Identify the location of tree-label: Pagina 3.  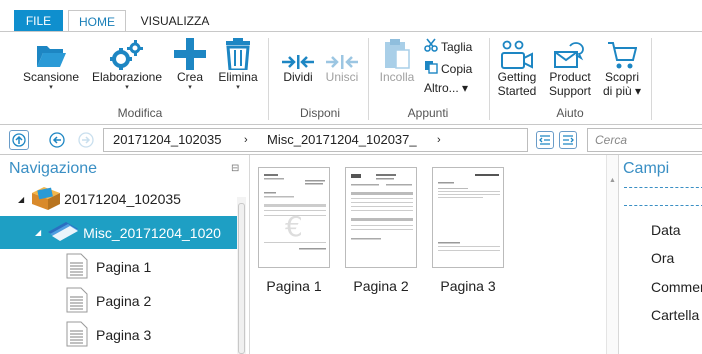
(124, 335).